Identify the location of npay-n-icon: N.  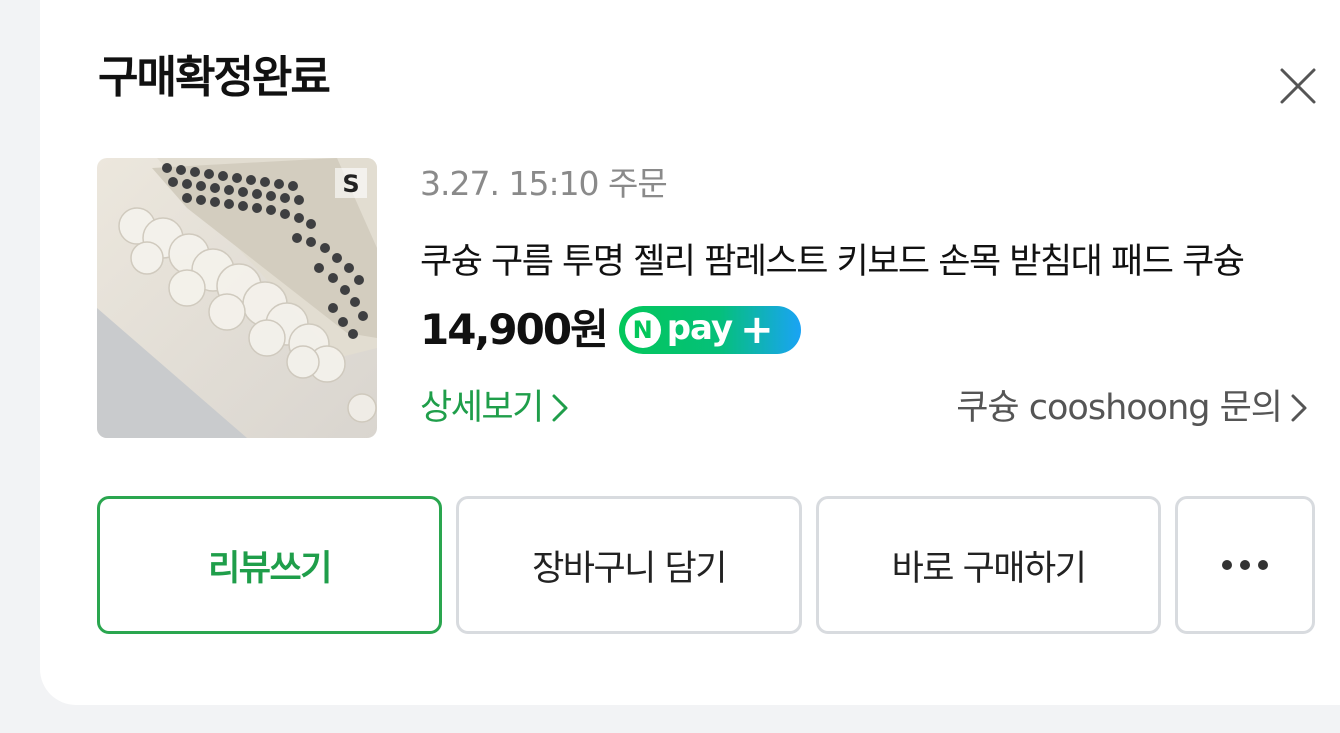
(642, 330).